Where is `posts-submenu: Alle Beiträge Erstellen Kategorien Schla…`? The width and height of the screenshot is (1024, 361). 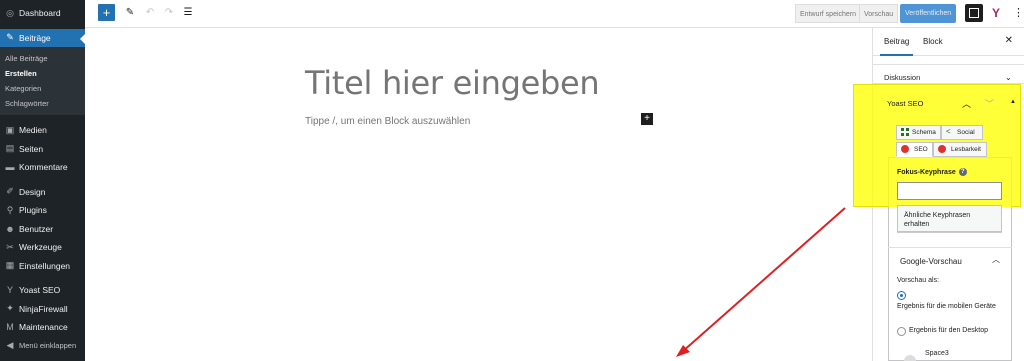 posts-submenu: Alle Beiträge Erstellen Kategorien Schla… is located at coordinates (42, 81).